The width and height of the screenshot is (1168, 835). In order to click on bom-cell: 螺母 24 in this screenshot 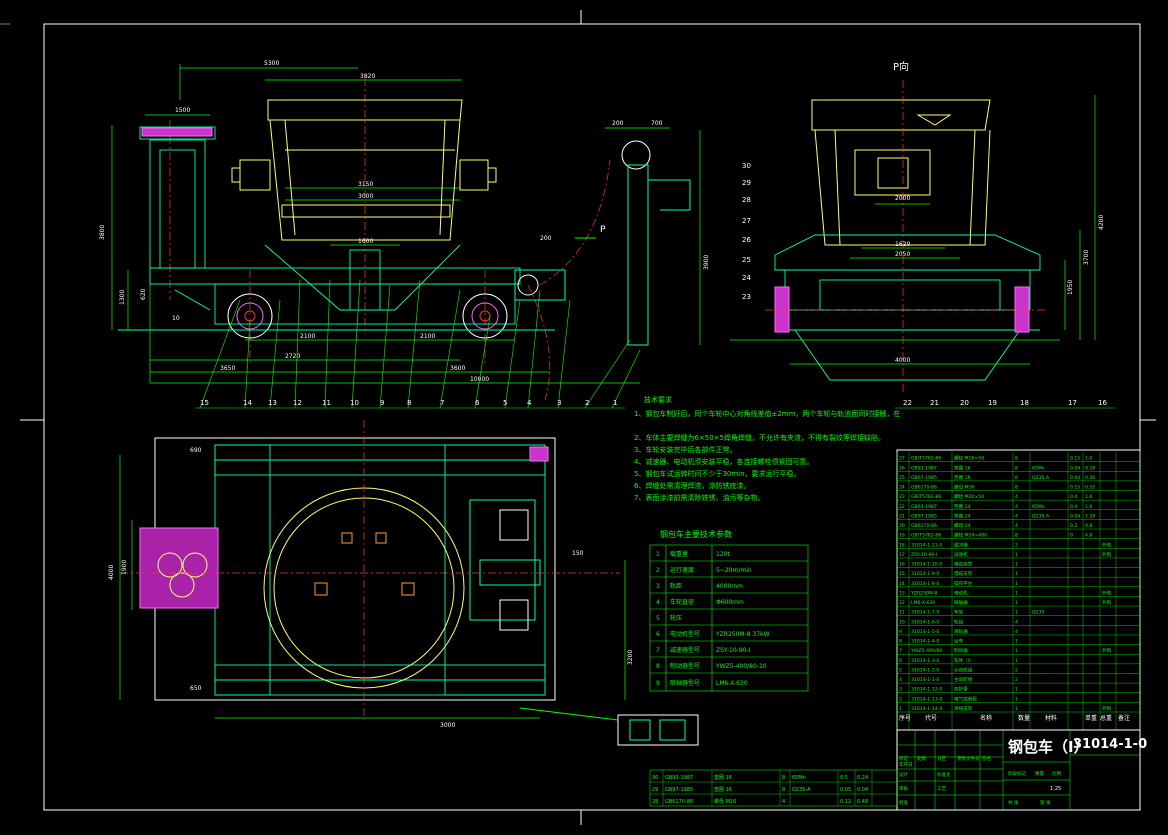, I will do `click(962, 525)`.